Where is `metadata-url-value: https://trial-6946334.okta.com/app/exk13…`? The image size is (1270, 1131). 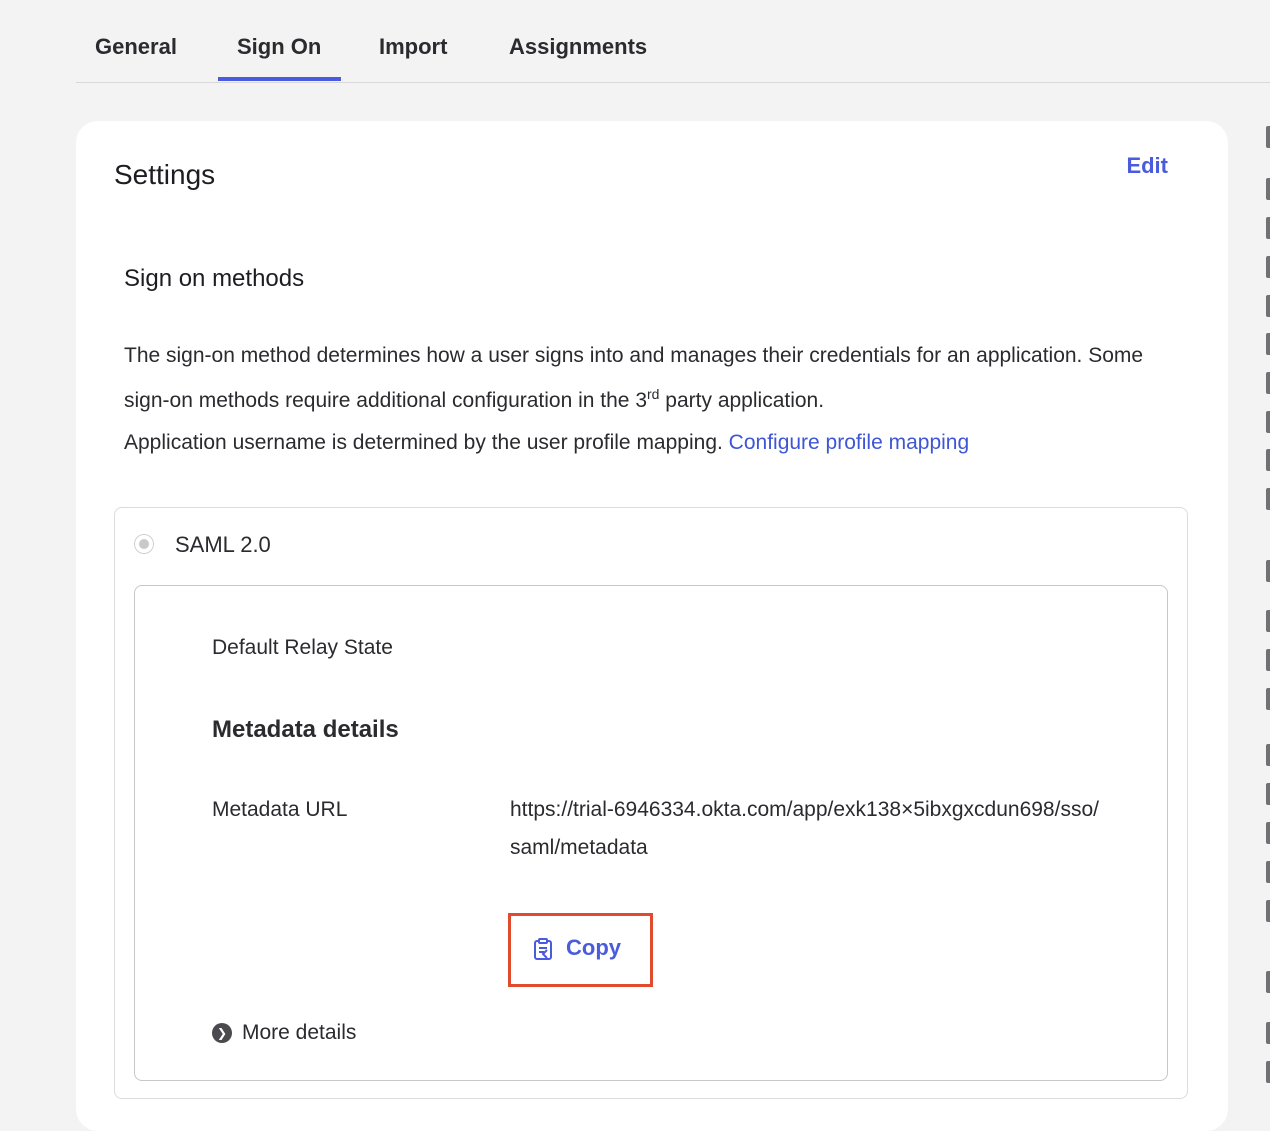 metadata-url-value: https://trial-6946334.okta.com/app/exk13… is located at coordinates (804, 828).